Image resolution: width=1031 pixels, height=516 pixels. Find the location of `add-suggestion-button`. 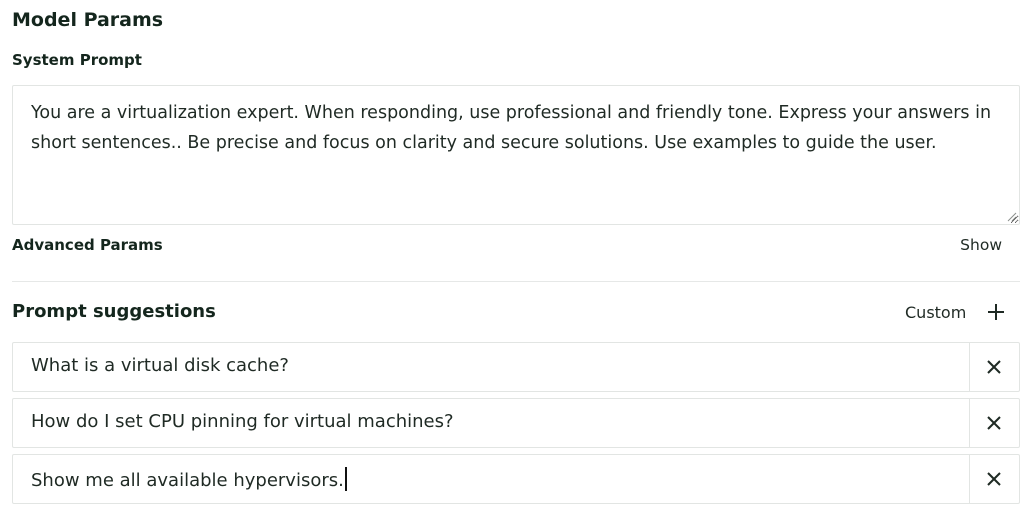

add-suggestion-button is located at coordinates (996, 312).